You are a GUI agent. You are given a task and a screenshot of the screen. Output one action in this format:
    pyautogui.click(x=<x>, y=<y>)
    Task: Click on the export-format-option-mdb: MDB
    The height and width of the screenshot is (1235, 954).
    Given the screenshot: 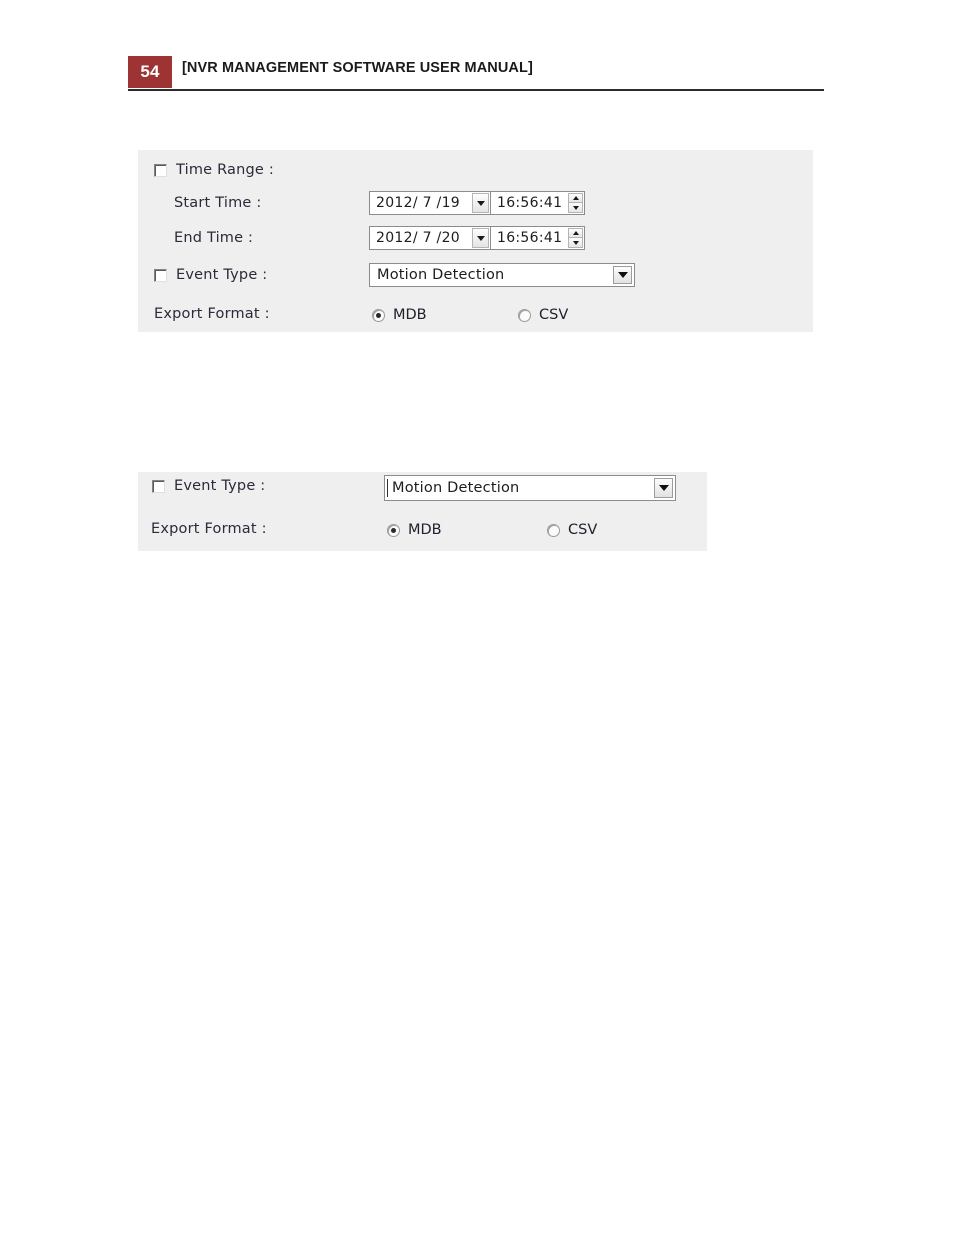 What is the action you would take?
    pyautogui.click(x=399, y=315)
    